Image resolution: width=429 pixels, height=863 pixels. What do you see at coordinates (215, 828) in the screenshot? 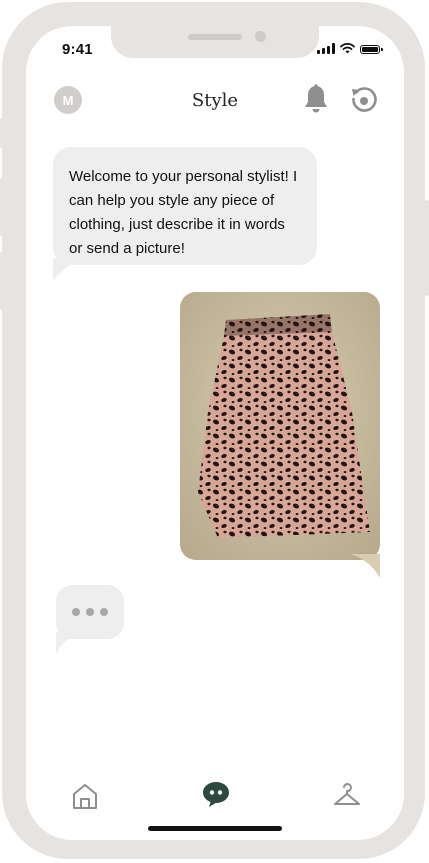
I see `home-indicator` at bounding box center [215, 828].